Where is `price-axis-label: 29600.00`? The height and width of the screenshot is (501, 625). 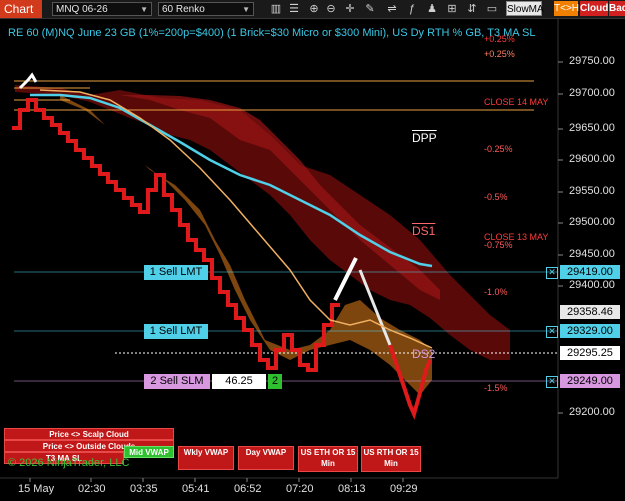 price-axis-label: 29600.00 is located at coordinates (592, 159).